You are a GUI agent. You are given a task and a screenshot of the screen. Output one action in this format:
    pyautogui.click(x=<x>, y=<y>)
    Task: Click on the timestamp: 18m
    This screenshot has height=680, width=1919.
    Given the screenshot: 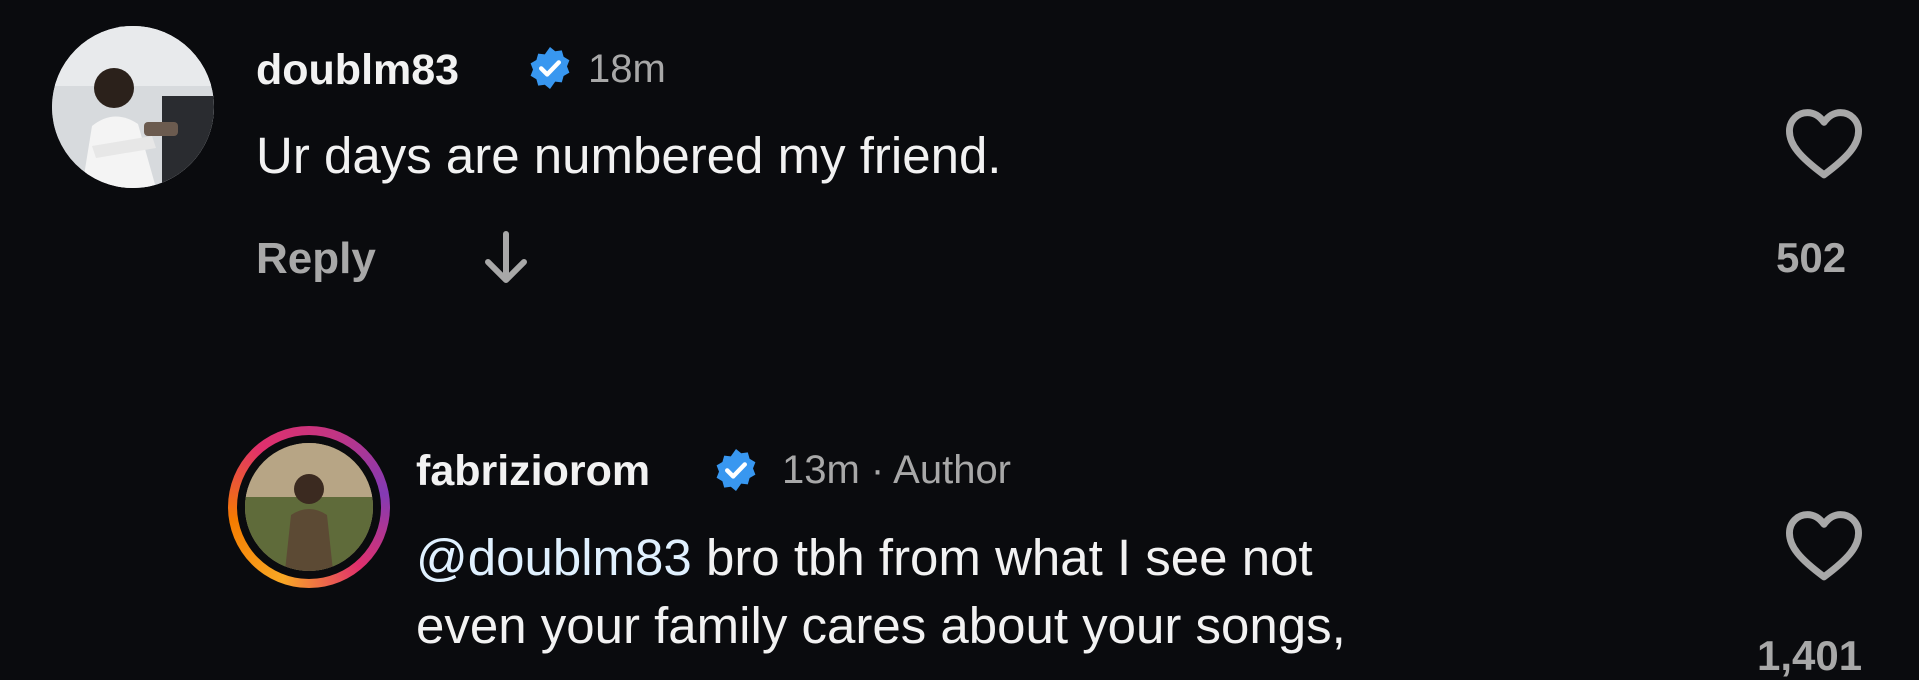 What is the action you would take?
    pyautogui.click(x=627, y=69)
    